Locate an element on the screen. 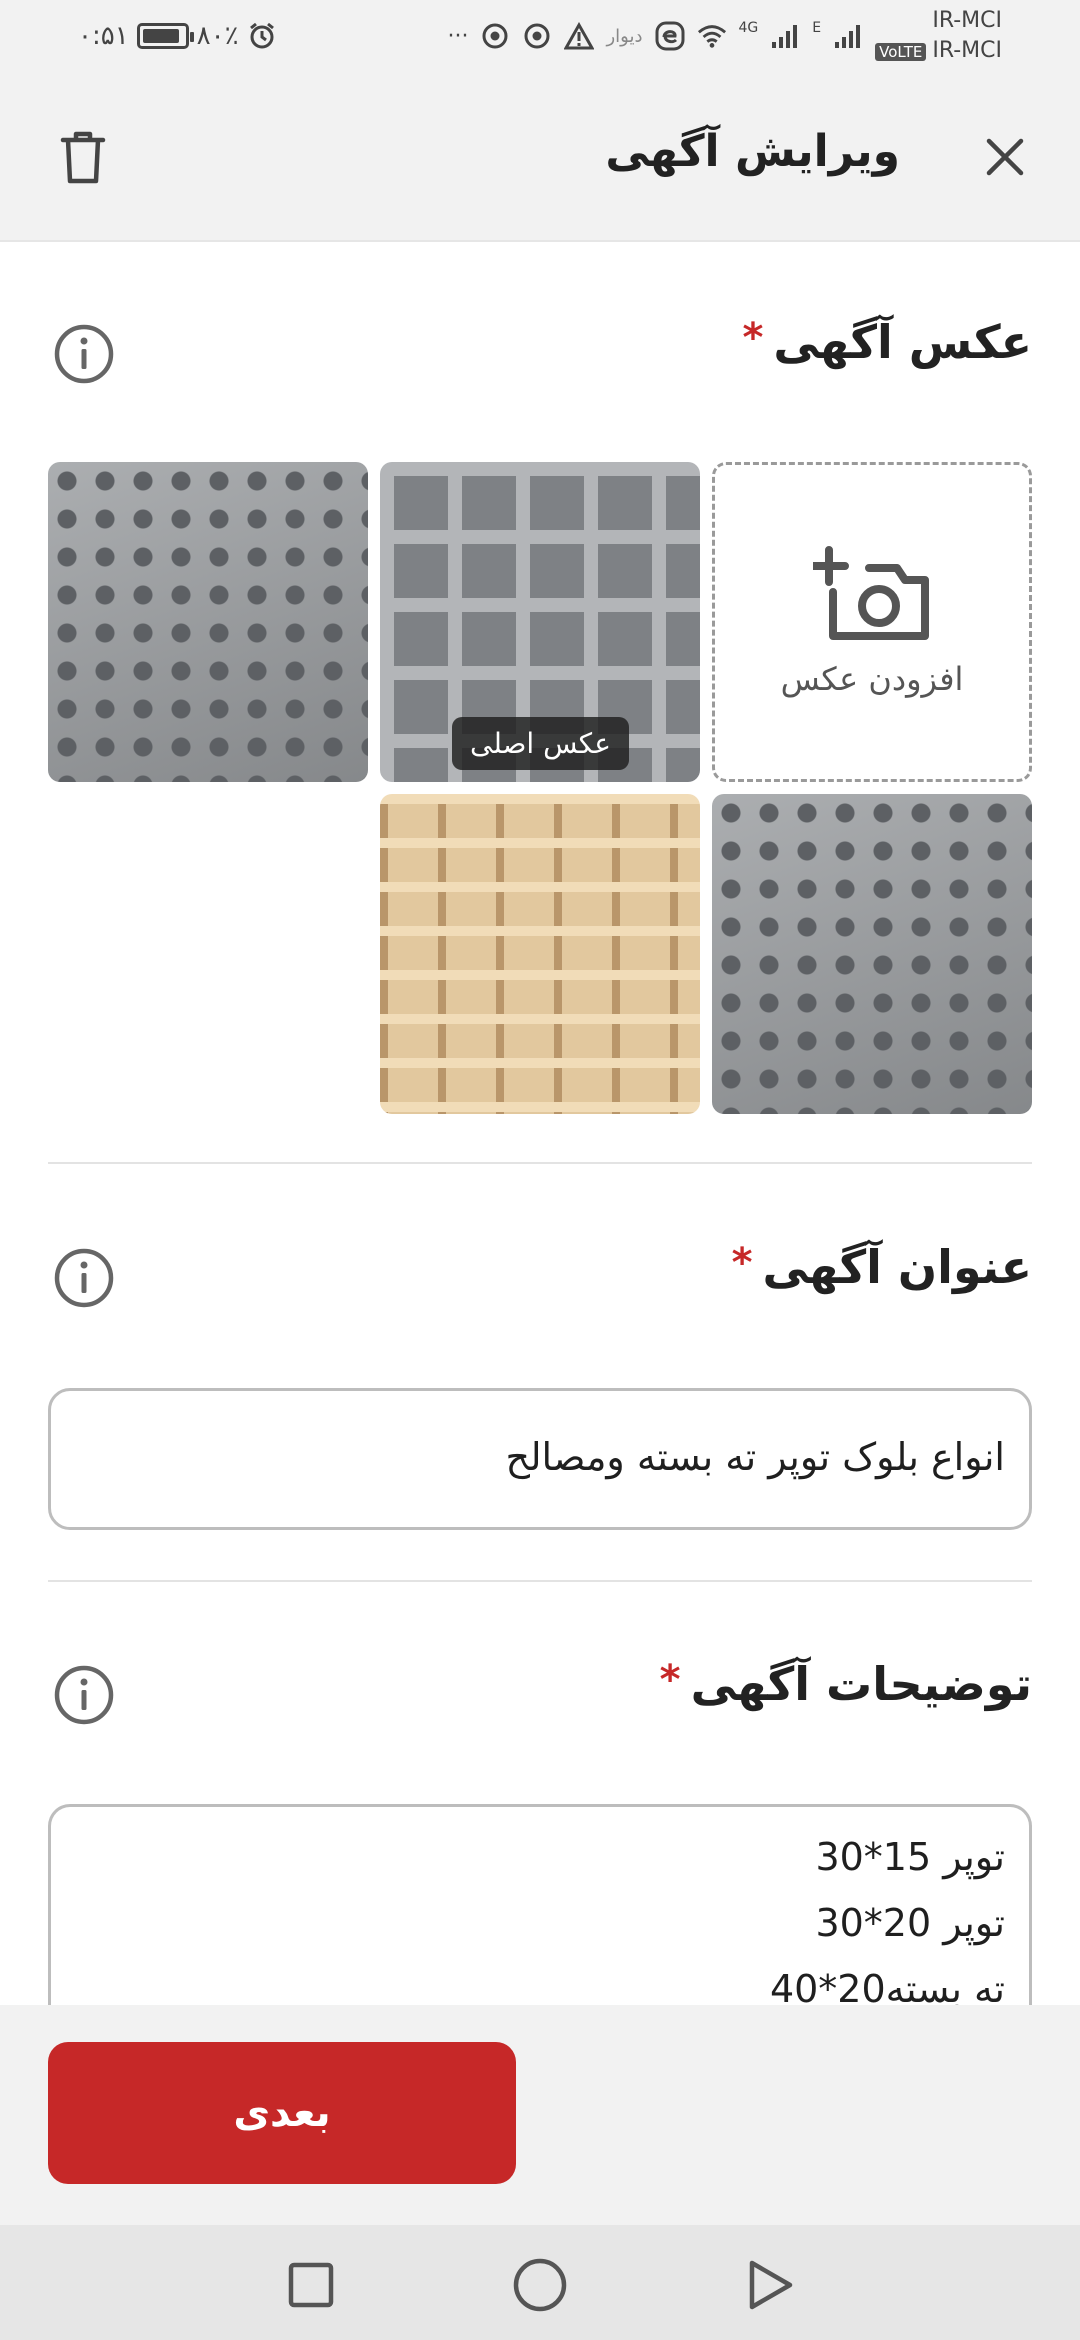  ad-title-input: انواع بلوک توپر ته بسته ومصالح is located at coordinates (540, 1459).